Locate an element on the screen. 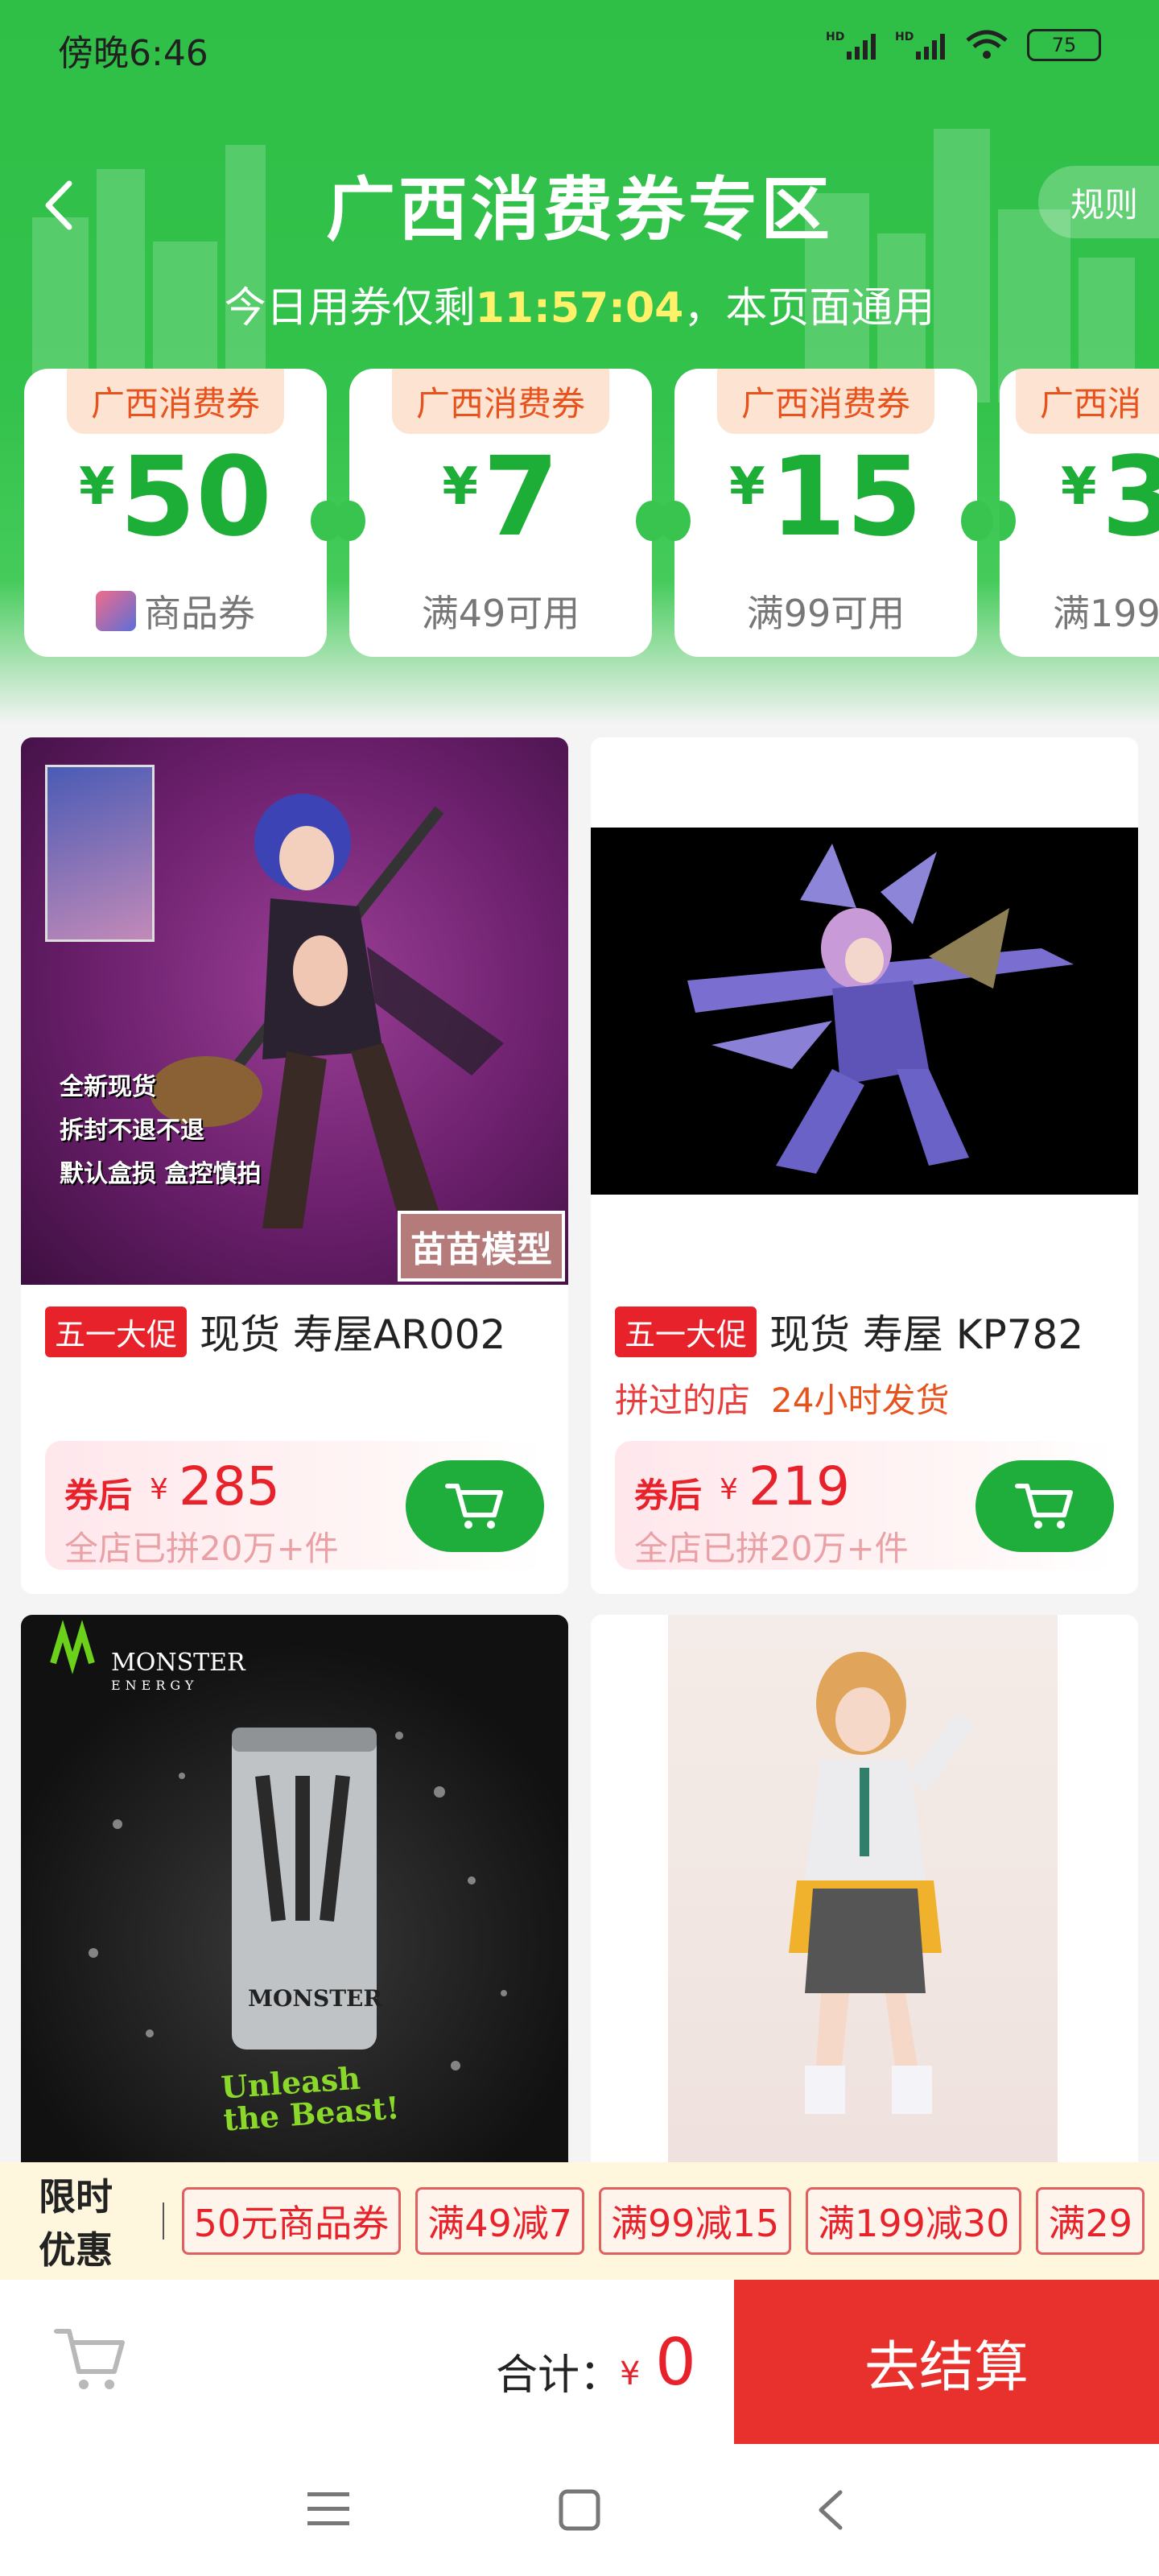  battery-level: 75 is located at coordinates (1064, 45).